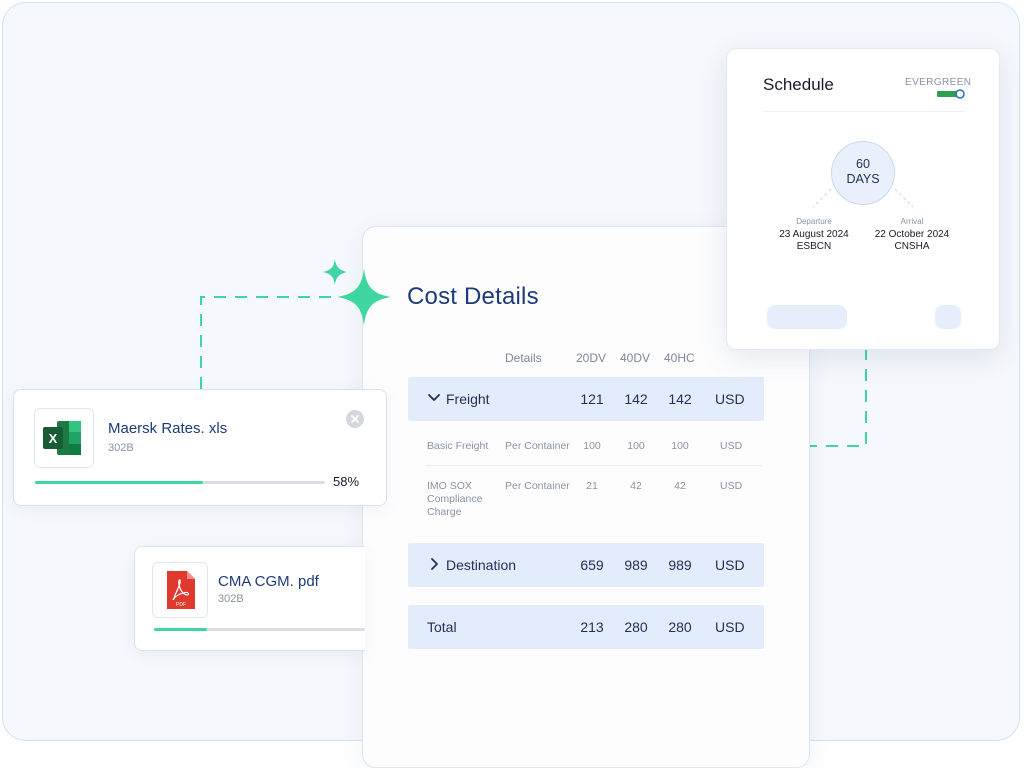  I want to click on total-40hc: 280, so click(680, 627).